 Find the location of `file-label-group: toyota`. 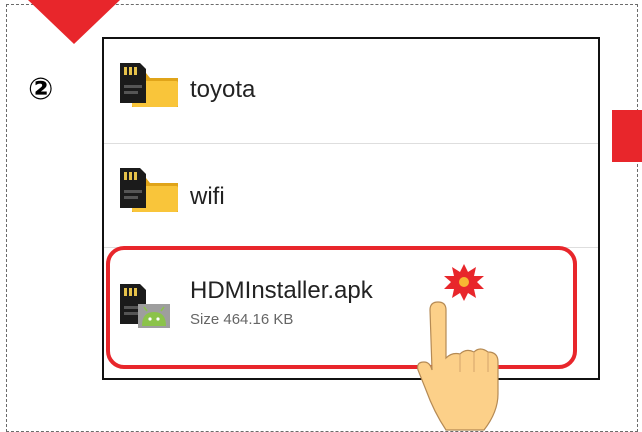

file-label-group: toyota is located at coordinates (222, 90).